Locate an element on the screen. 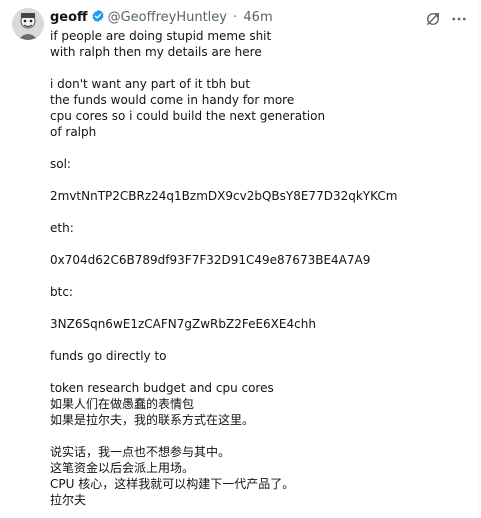  tweet-line: i don't want any part of it tbh but is located at coordinates (150, 84).